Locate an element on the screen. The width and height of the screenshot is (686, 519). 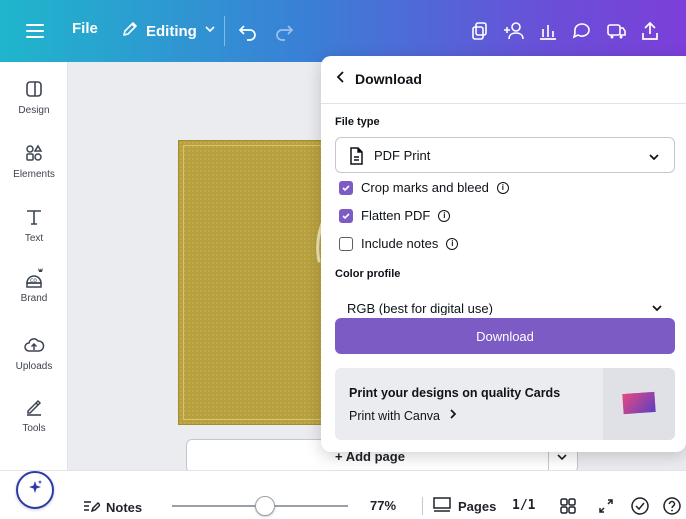
chevron-right-icon is located at coordinates (453, 415).